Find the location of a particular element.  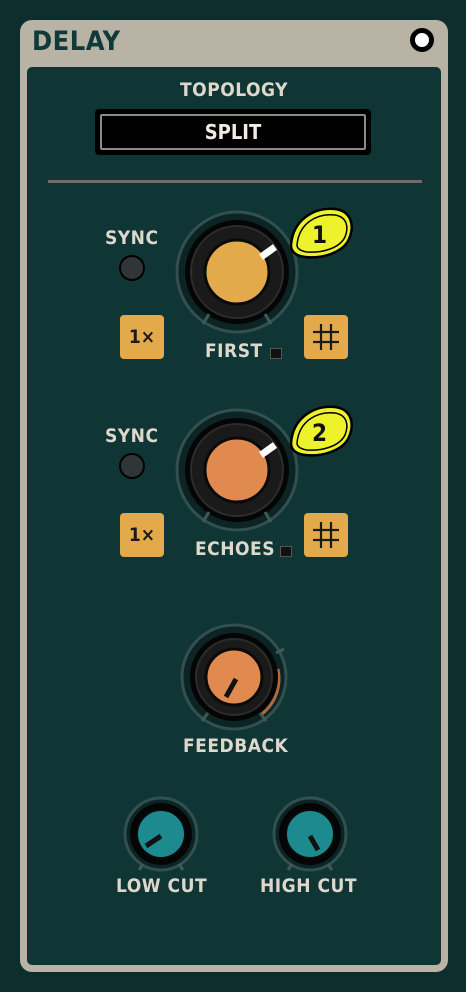

high-cut-label: HIGH CUT is located at coordinates (309, 886).